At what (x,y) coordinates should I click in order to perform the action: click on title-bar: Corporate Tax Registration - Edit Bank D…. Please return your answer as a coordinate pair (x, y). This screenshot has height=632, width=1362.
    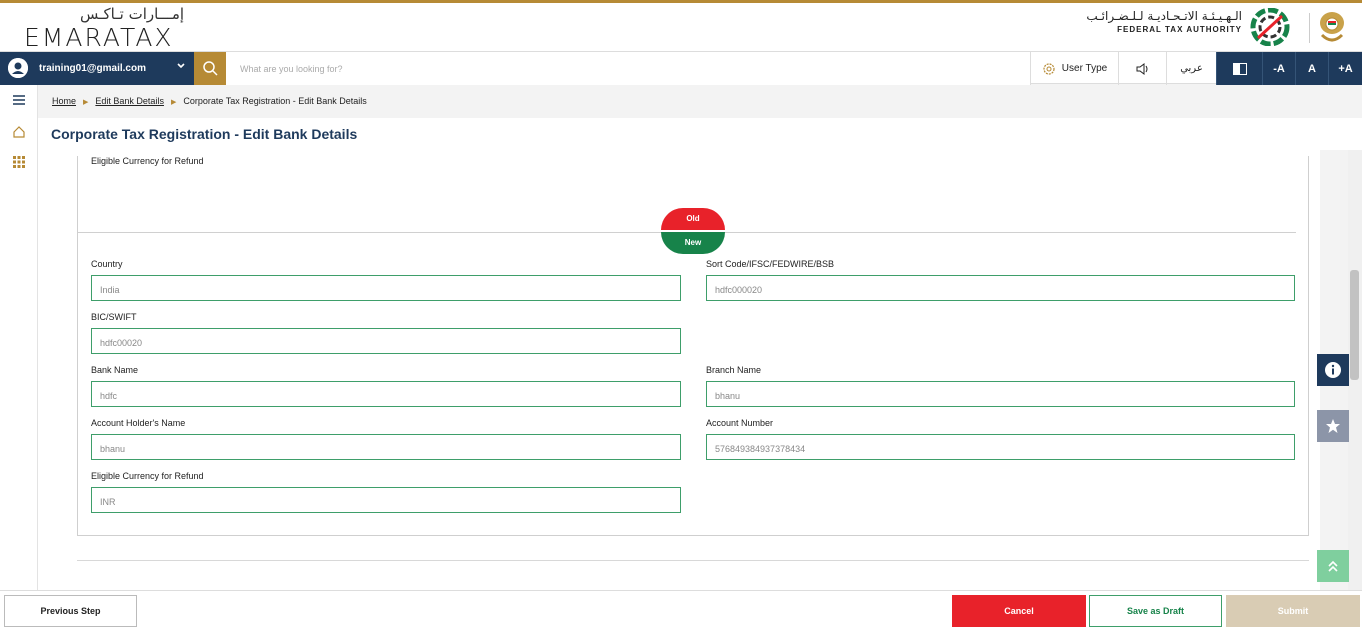
    Looking at the image, I should click on (700, 134).